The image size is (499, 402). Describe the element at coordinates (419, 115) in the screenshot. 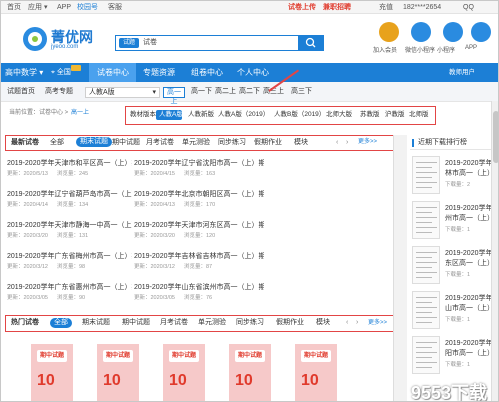

I see `textbook-option: 北师版` at that location.